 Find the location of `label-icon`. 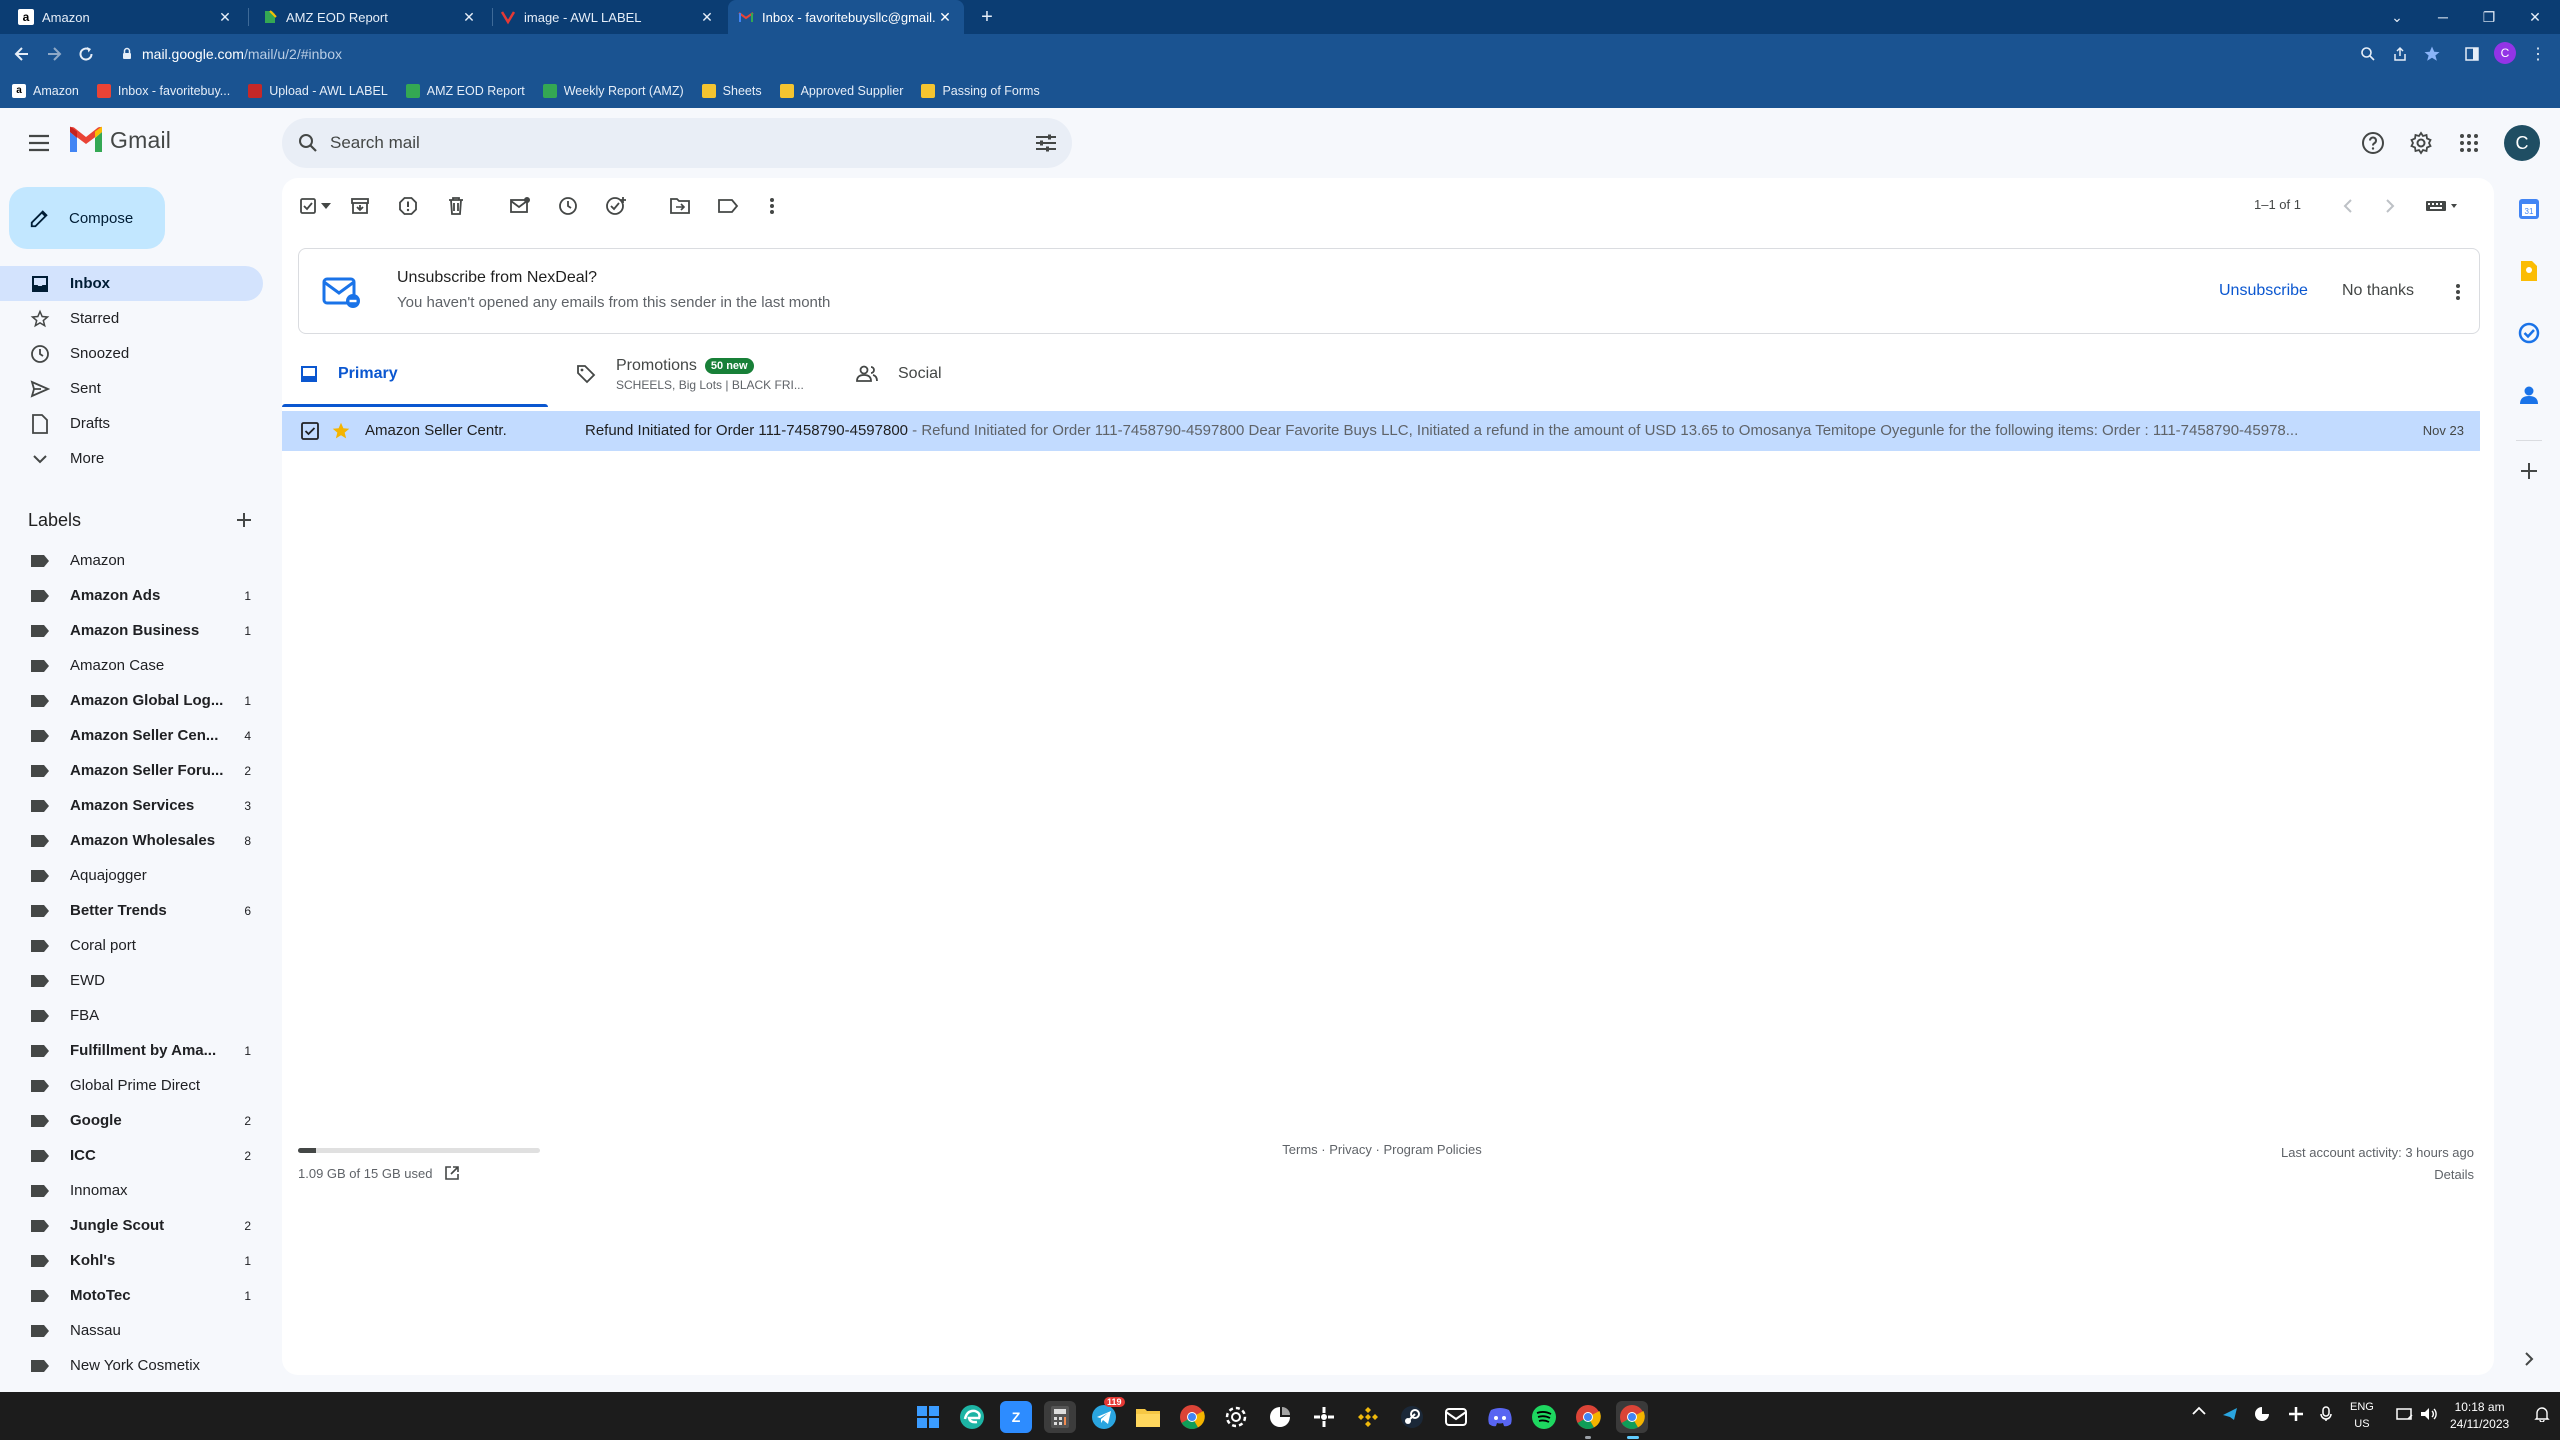

label-icon is located at coordinates (728, 206).